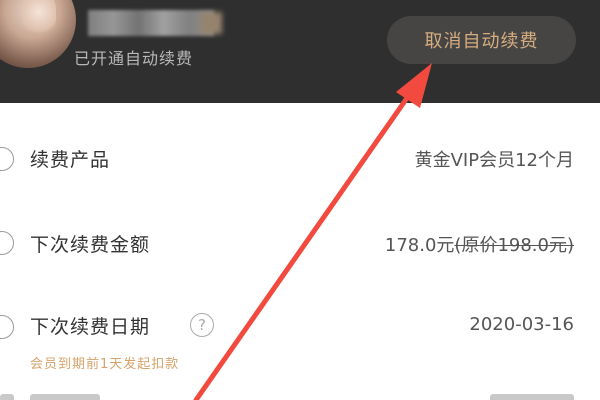 This screenshot has height=400, width=600. Describe the element at coordinates (202, 325) in the screenshot. I see `help-icon: ?` at that location.